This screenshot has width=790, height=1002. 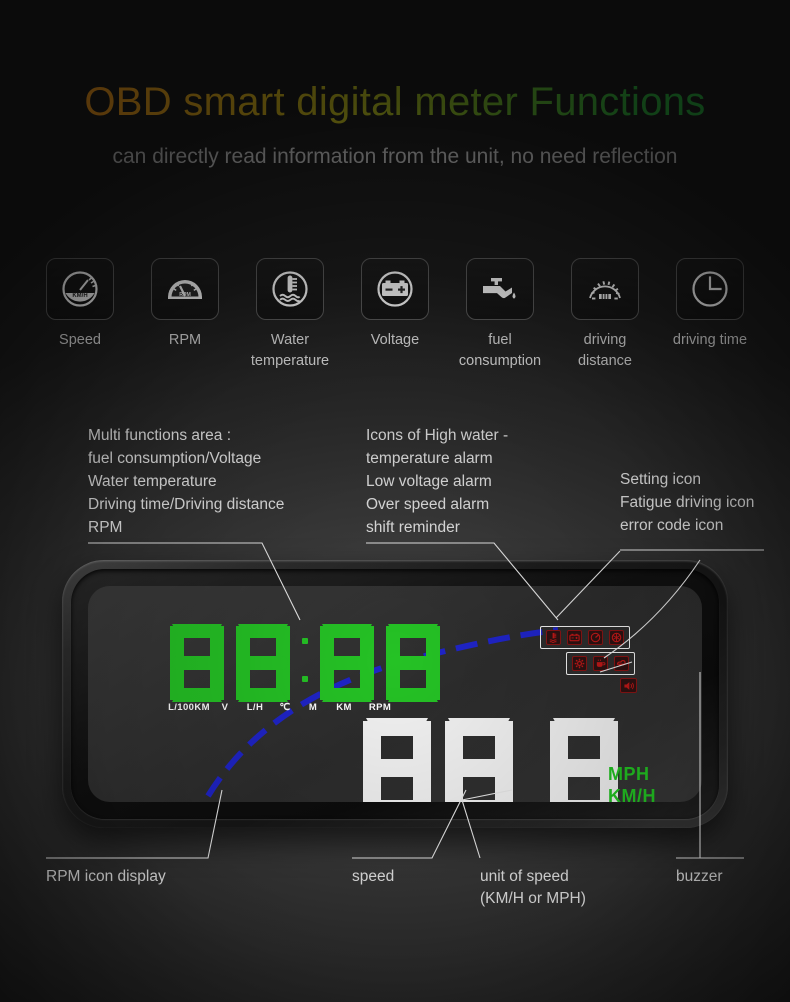 What do you see at coordinates (574, 637) in the screenshot?
I see `low-voltage-alarm-icon` at bounding box center [574, 637].